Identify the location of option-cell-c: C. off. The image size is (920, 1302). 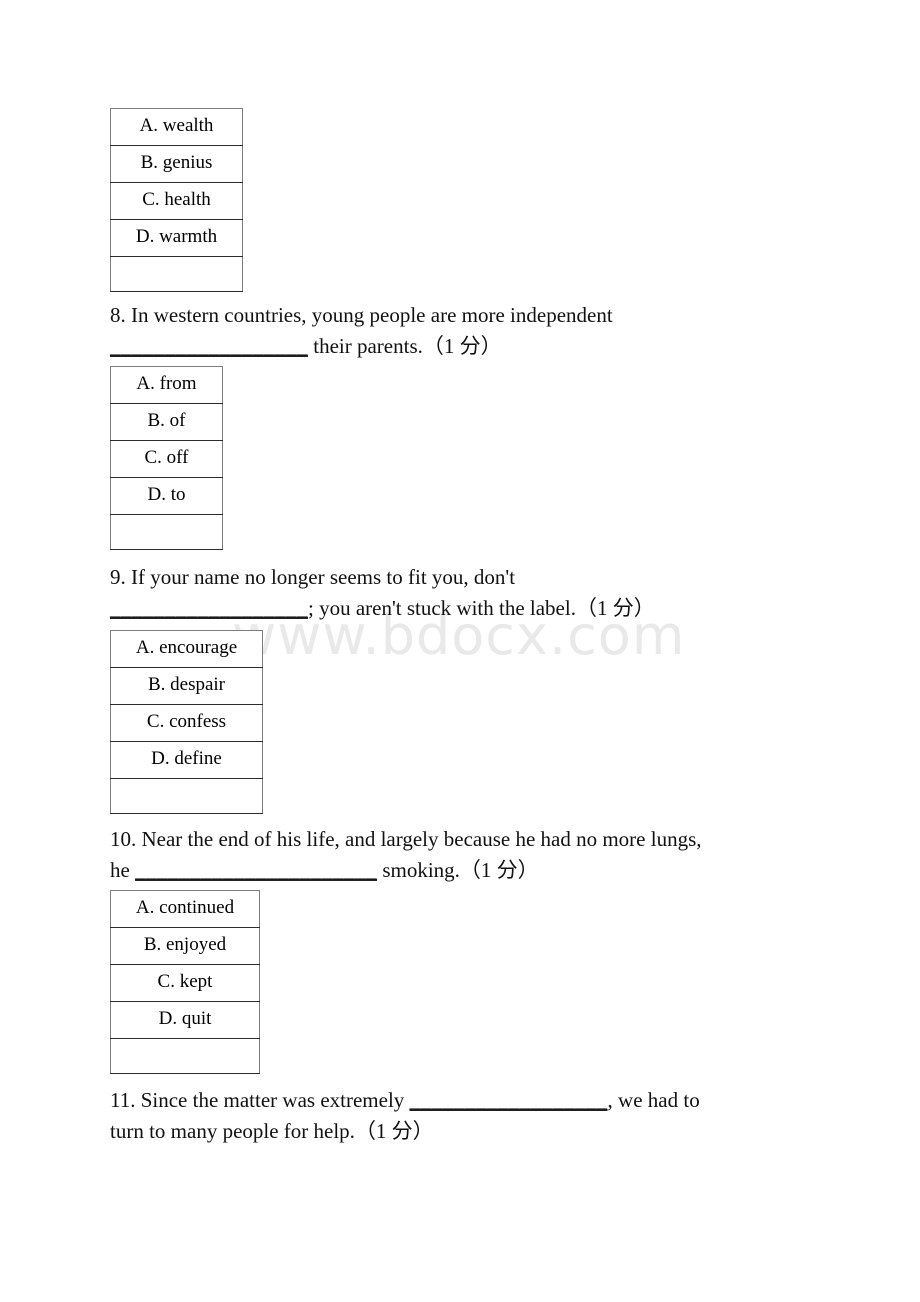
(166, 459).